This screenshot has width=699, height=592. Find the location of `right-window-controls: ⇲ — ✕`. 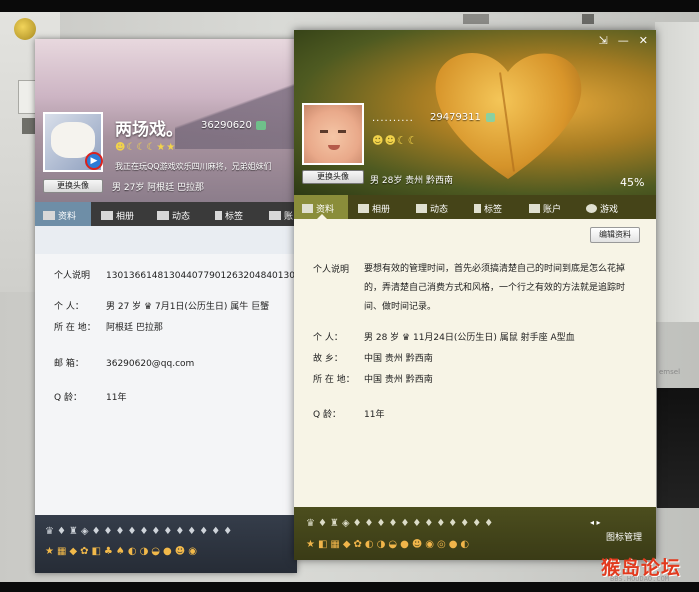

right-window-controls: ⇲ — ✕ is located at coordinates (618, 40).